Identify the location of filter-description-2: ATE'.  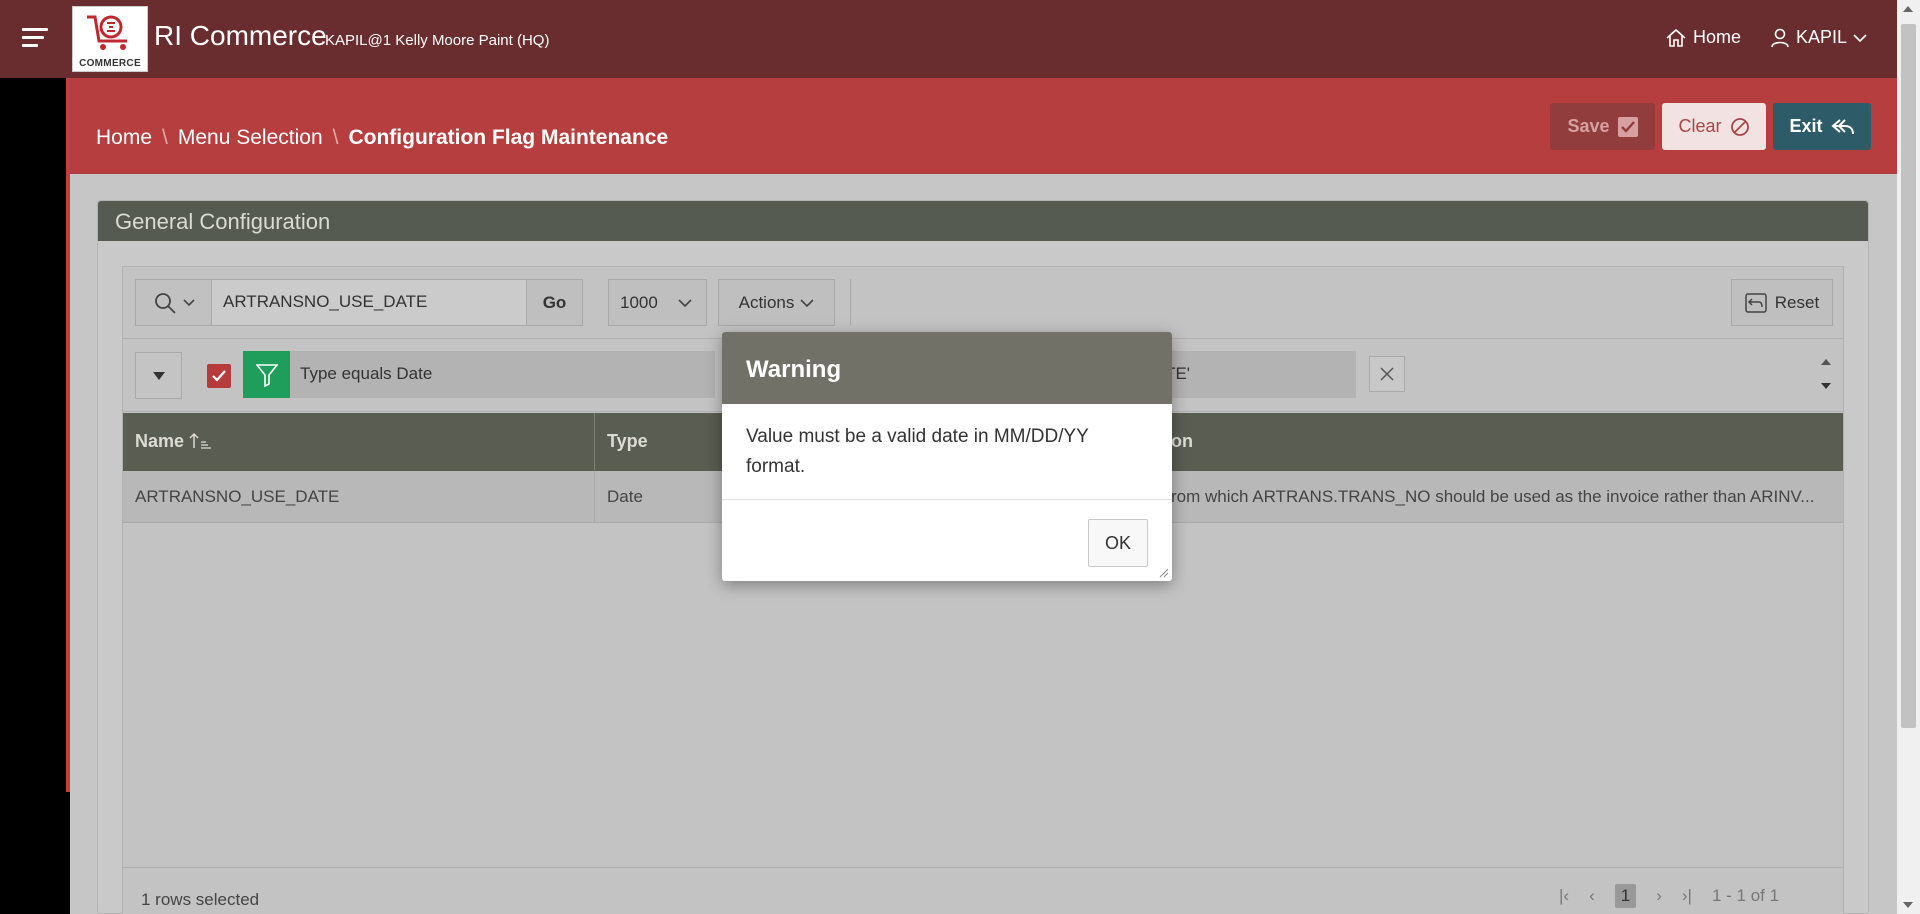
(1254, 374).